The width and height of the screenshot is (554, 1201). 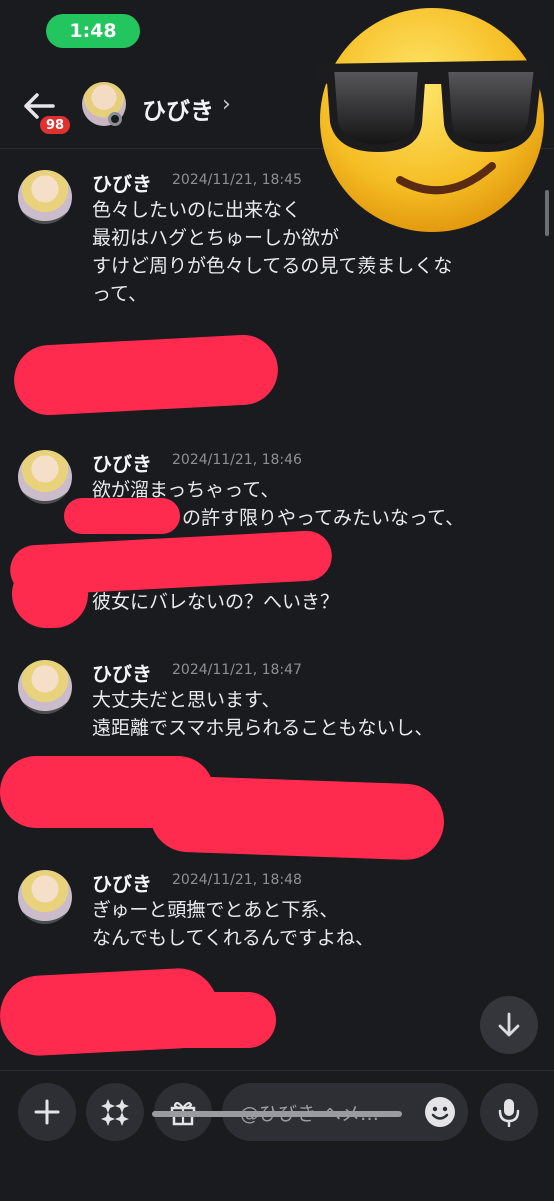 I want to click on jump-to-latest-button, so click(x=509, y=1025).